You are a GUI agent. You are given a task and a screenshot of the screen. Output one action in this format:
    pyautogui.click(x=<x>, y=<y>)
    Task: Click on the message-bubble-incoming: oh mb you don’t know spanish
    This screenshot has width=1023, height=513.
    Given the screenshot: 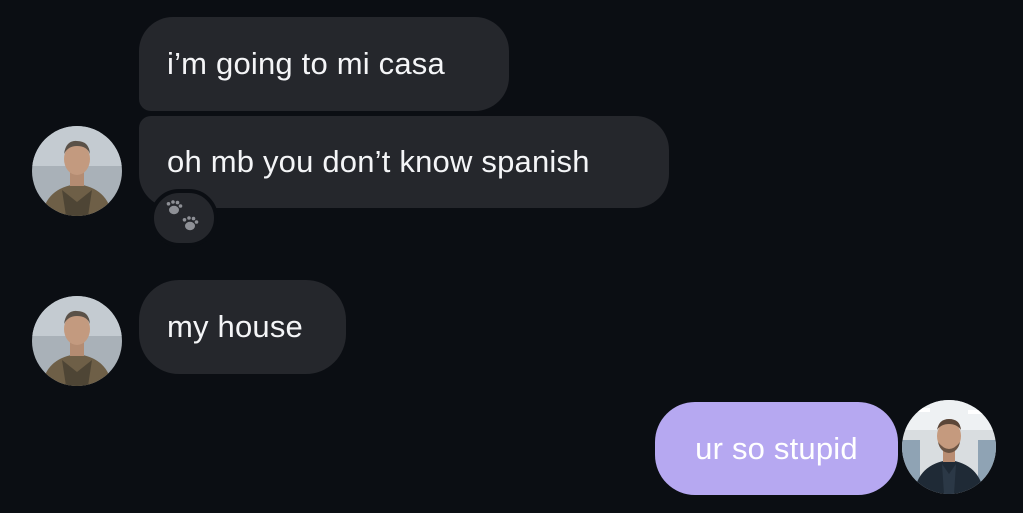 What is the action you would take?
    pyautogui.click(x=404, y=162)
    